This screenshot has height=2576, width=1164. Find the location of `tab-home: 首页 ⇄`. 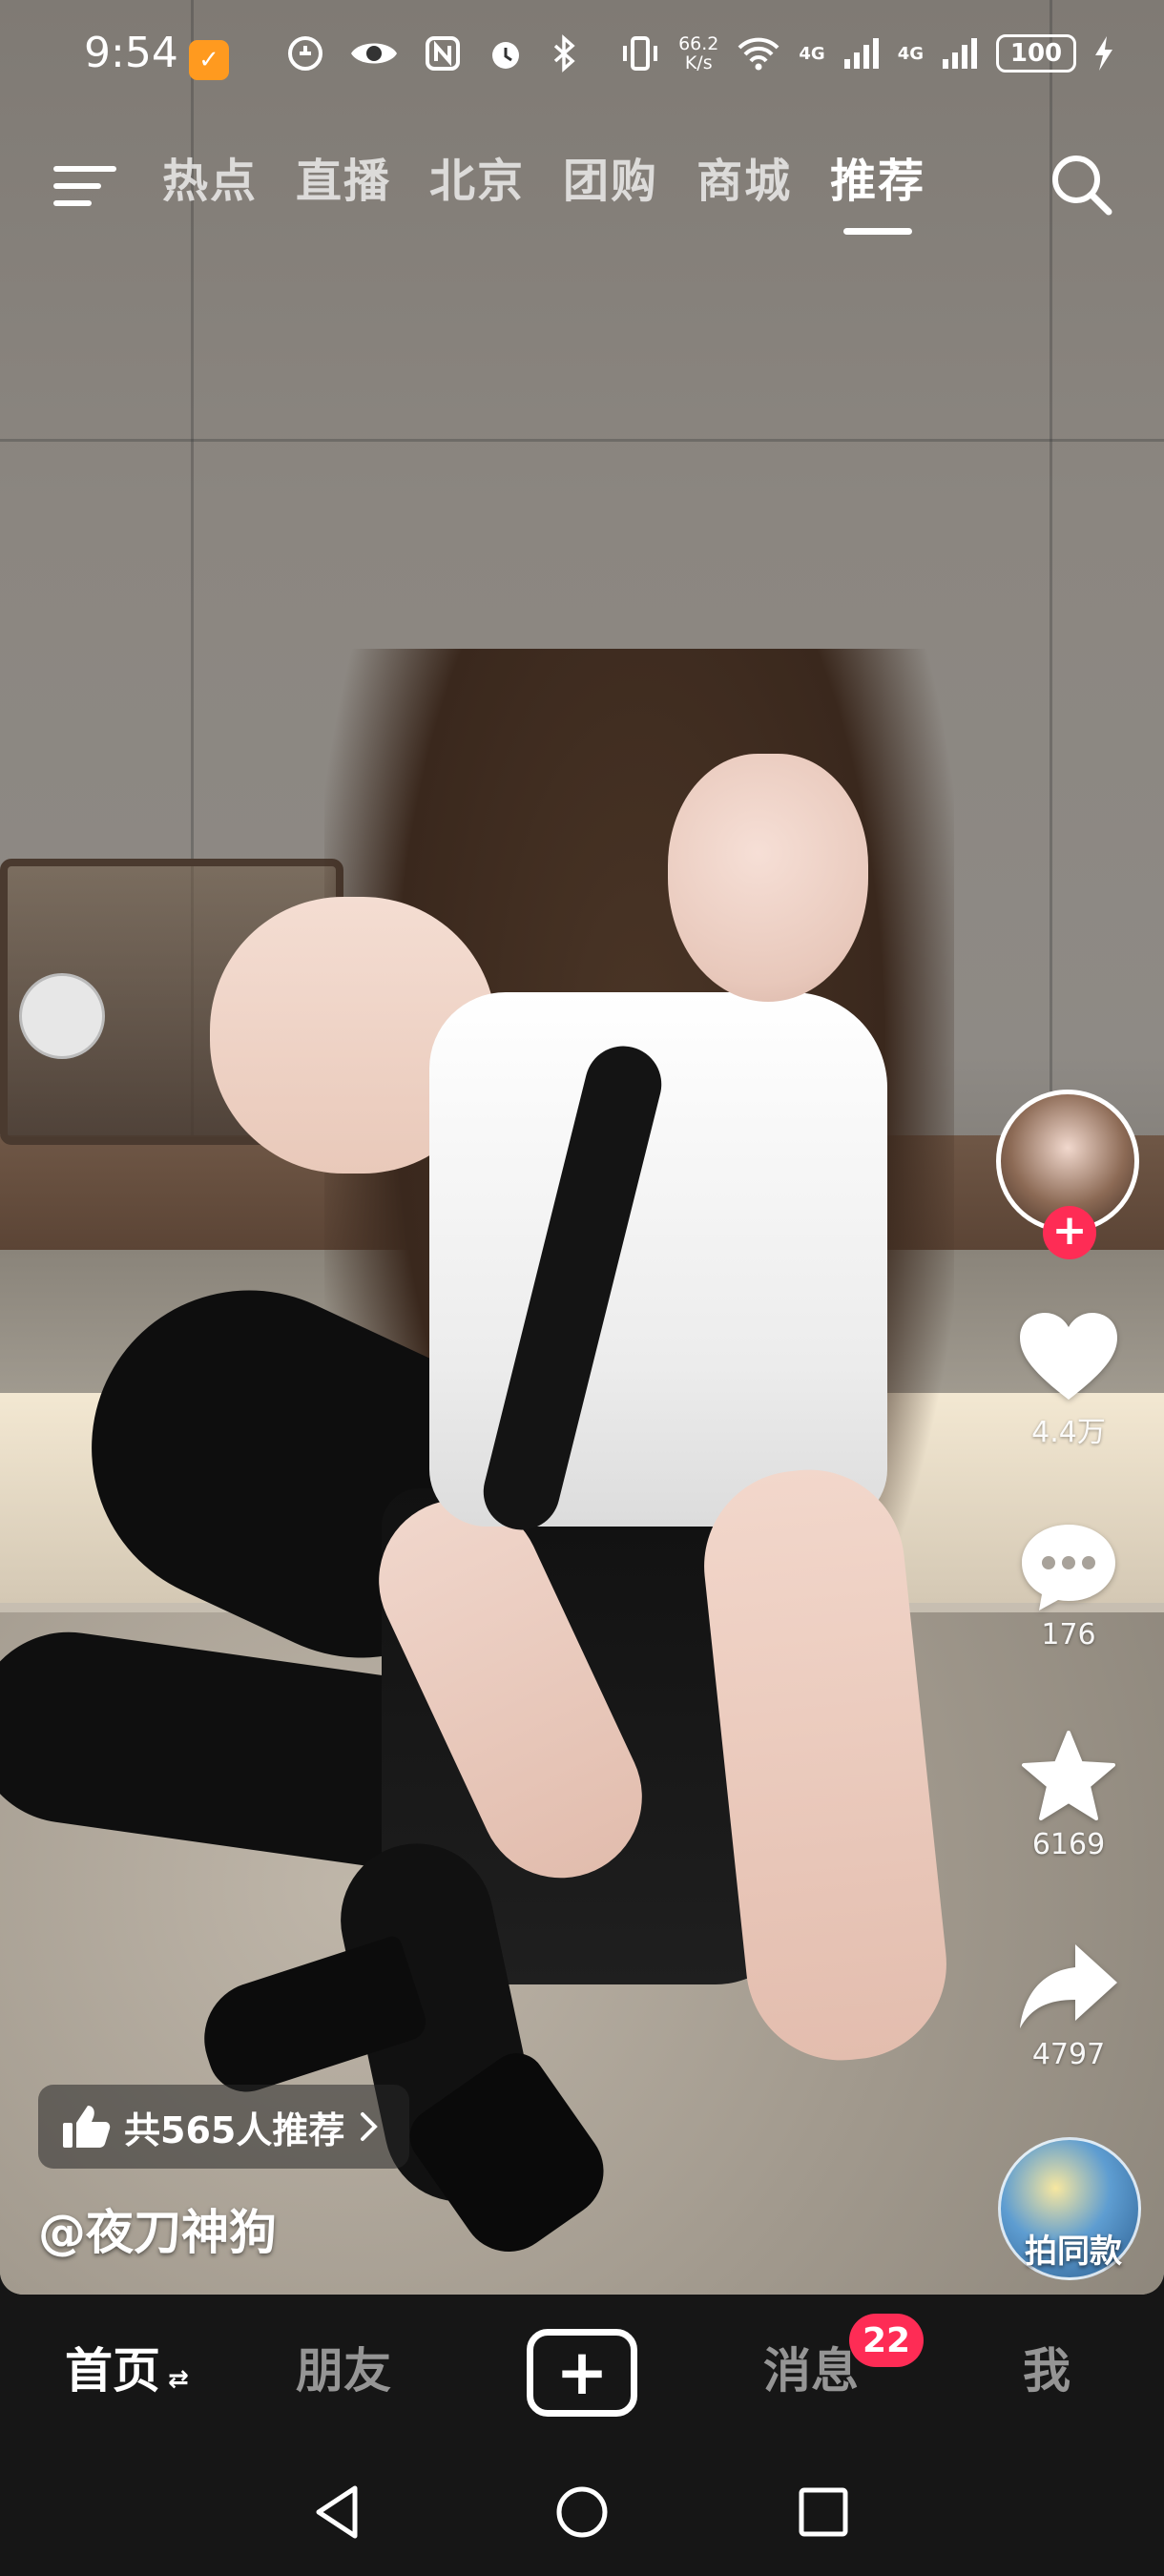

tab-home: 首页 ⇄ is located at coordinates (127, 2367).